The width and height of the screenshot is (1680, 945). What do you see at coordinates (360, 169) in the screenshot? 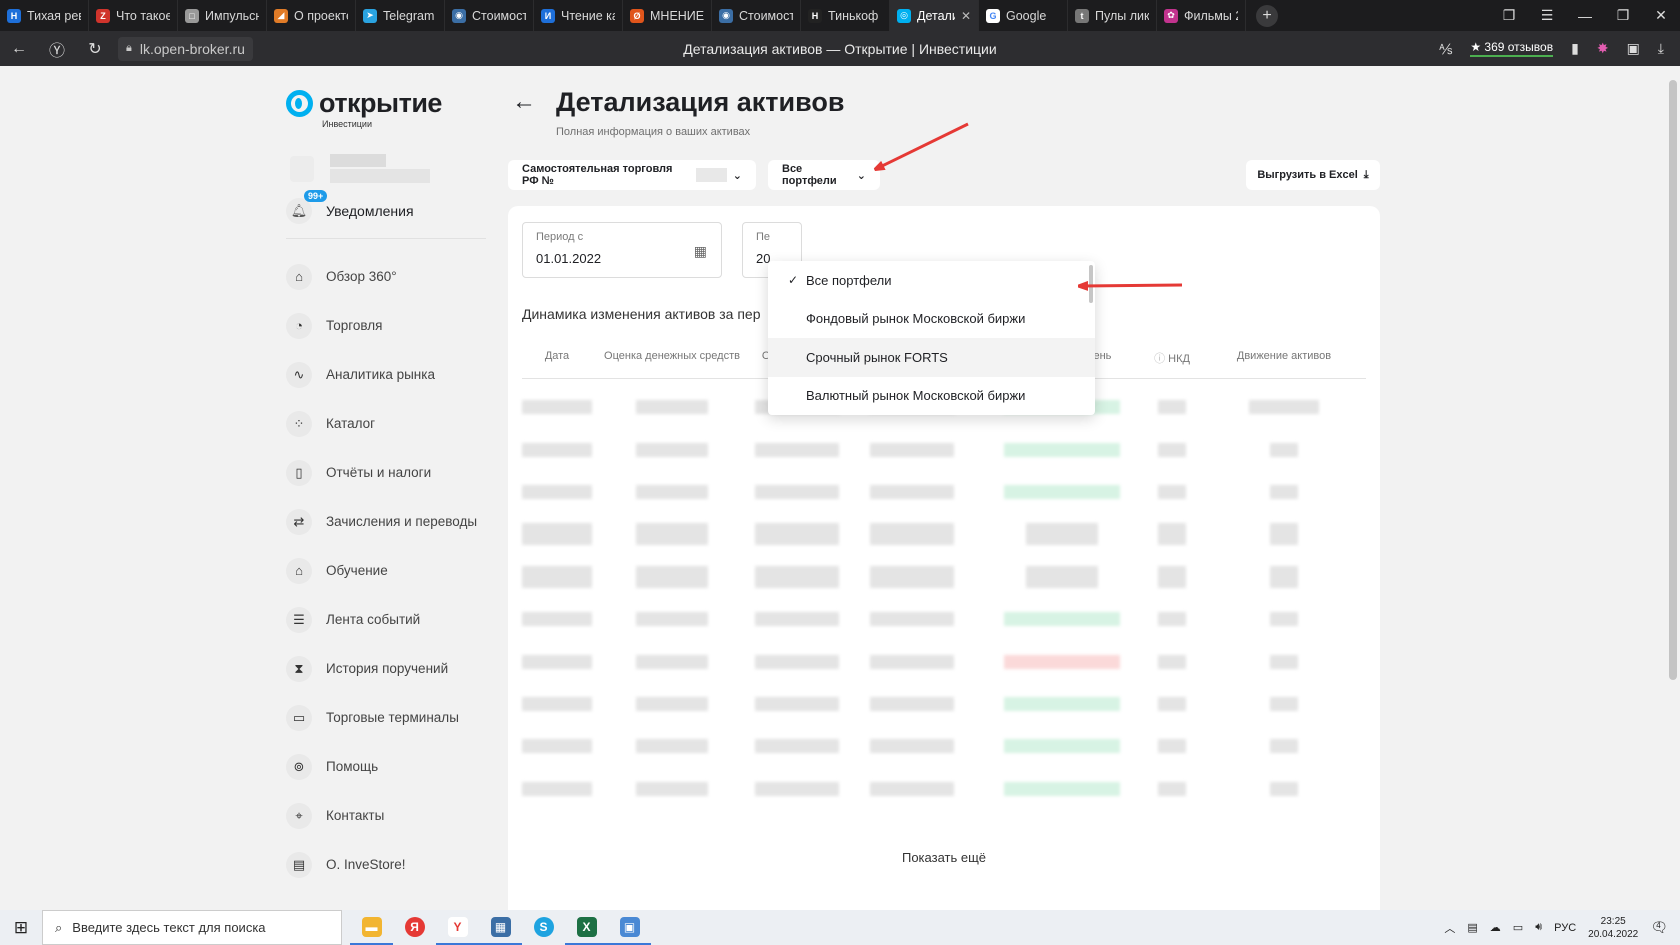
I see `user-profile` at bounding box center [360, 169].